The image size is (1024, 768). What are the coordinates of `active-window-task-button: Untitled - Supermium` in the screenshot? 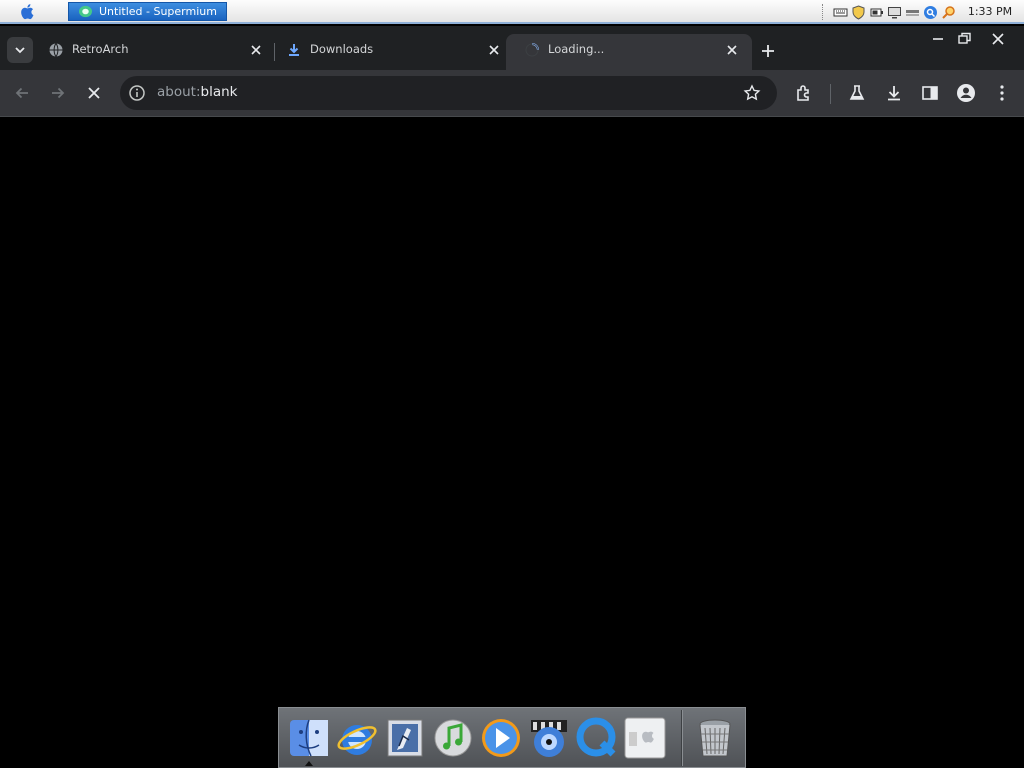 It's located at (147, 11).